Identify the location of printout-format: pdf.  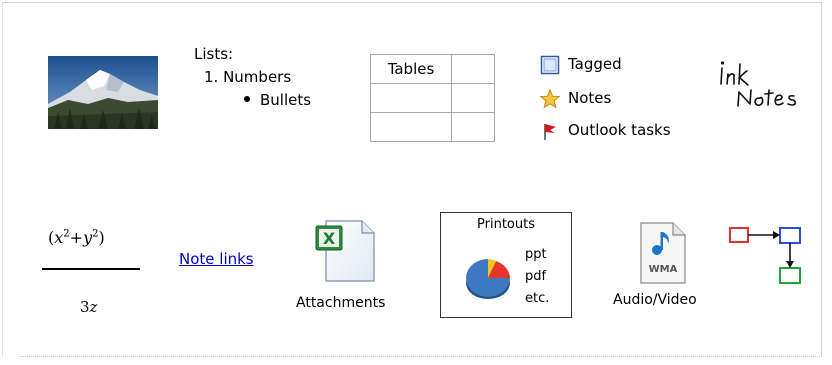
(536, 276).